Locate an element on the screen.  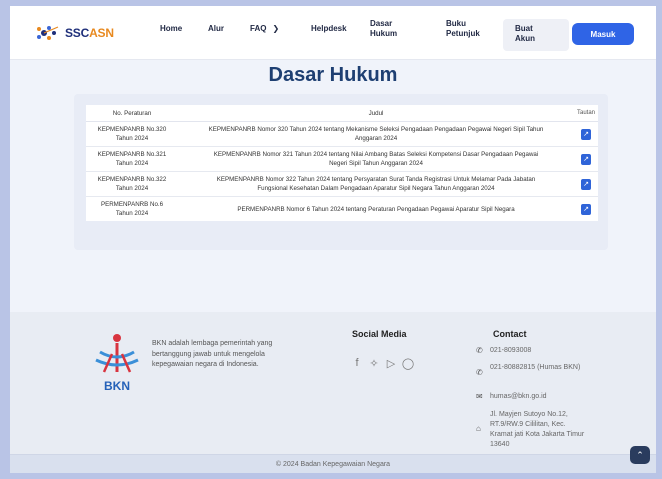
sscasn-logo: SSCASN is located at coordinates (75, 33).